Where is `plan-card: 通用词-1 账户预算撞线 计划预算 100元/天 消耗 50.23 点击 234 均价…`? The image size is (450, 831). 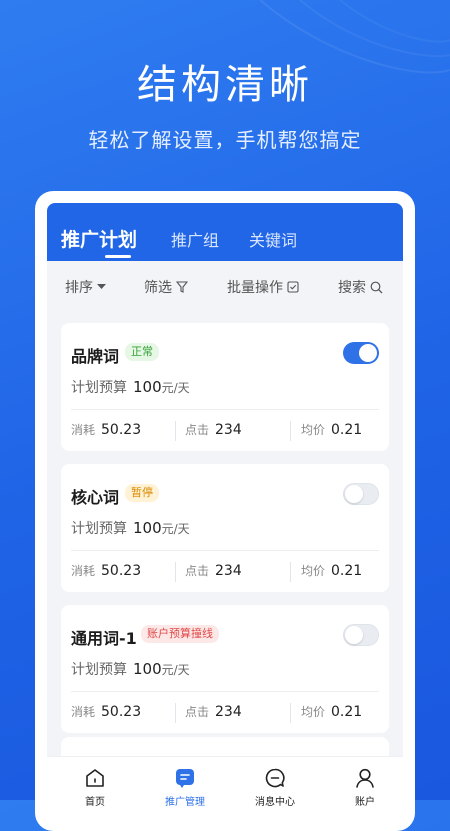 plan-card: 通用词-1 账户预算撞线 计划预算 100元/天 消耗 50.23 点击 234 均价… is located at coordinates (225, 669).